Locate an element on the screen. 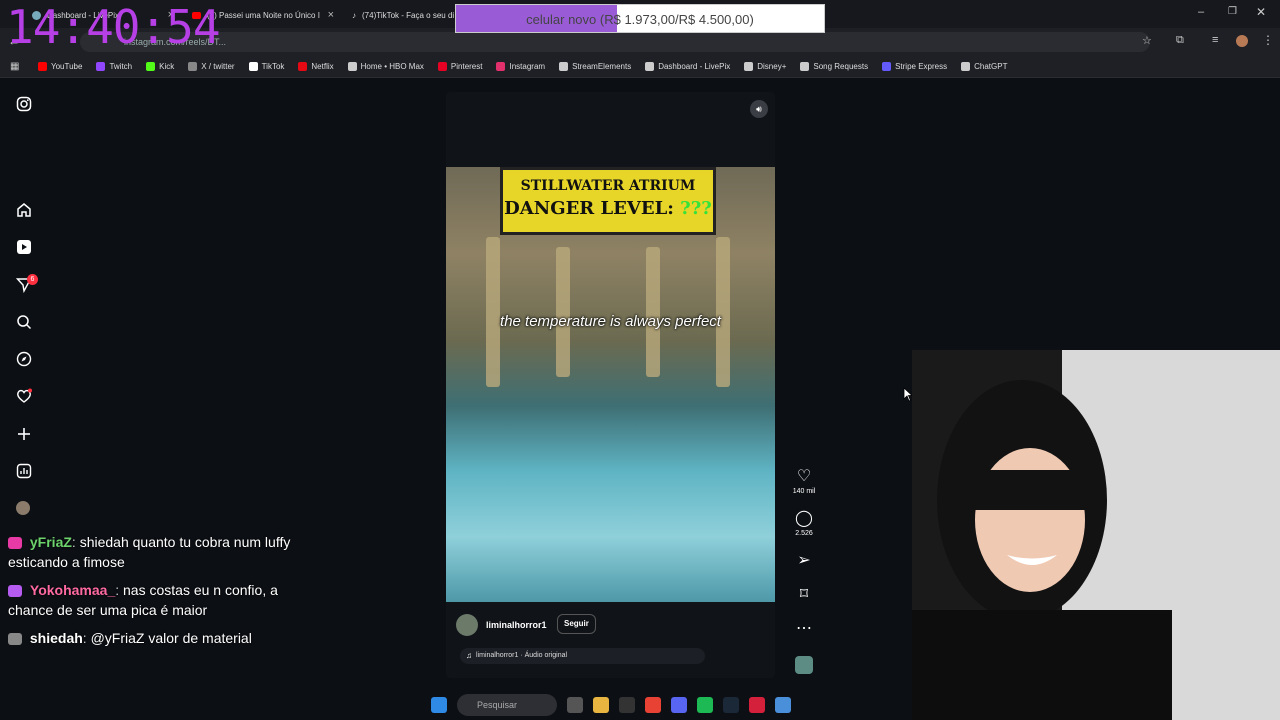 The height and width of the screenshot is (720, 1280). instagram-sidebar: 6 is located at coordinates (24, 310).